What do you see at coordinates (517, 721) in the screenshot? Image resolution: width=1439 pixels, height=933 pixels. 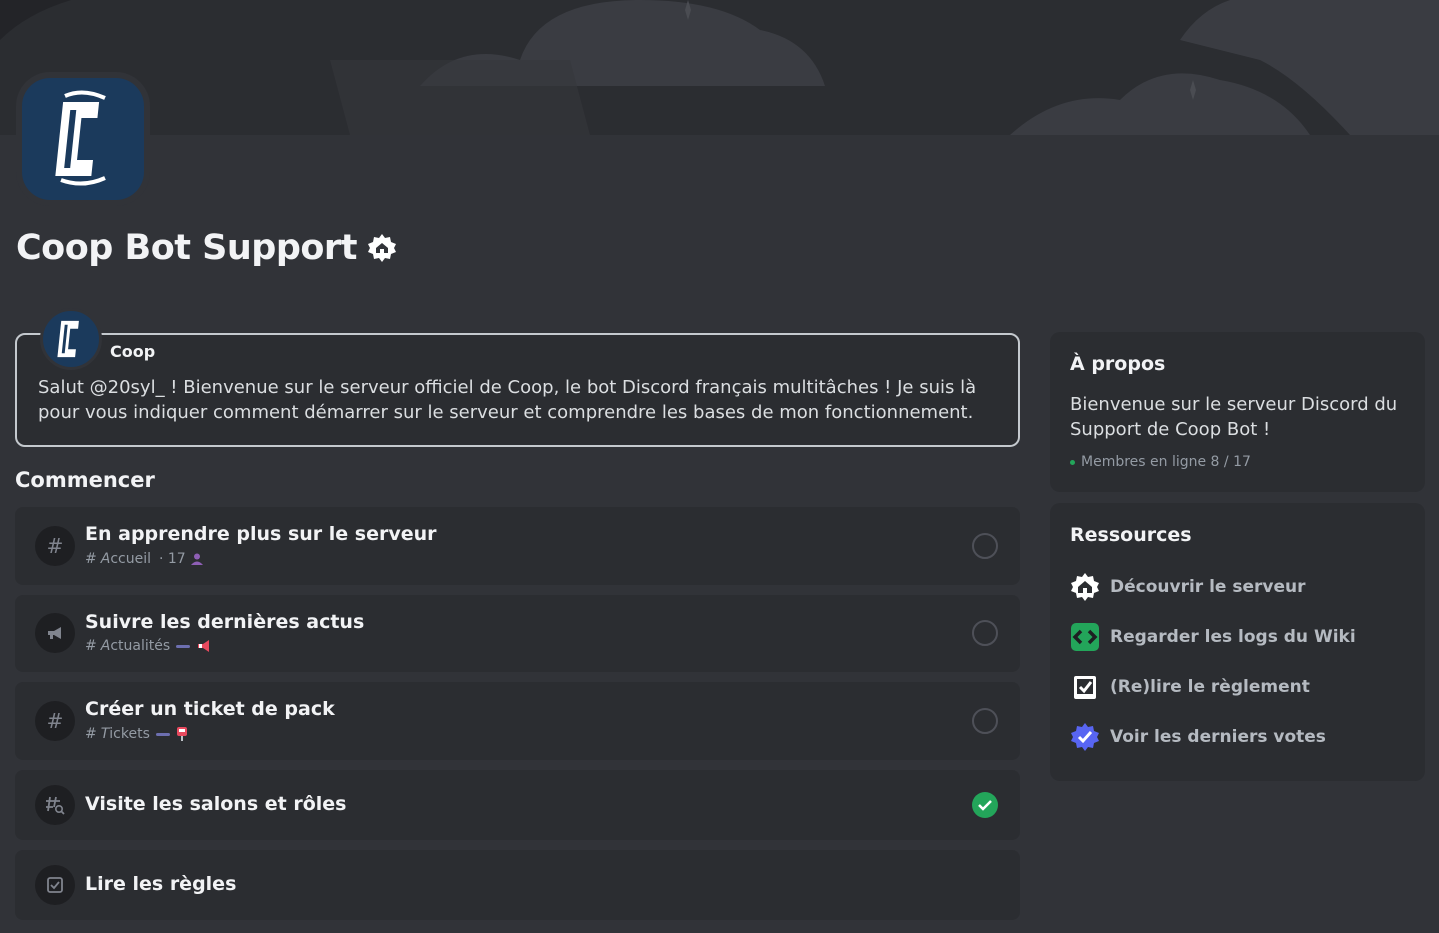 I see `task-create-ticket: # Créer un ticket de pack # Tickets` at bounding box center [517, 721].